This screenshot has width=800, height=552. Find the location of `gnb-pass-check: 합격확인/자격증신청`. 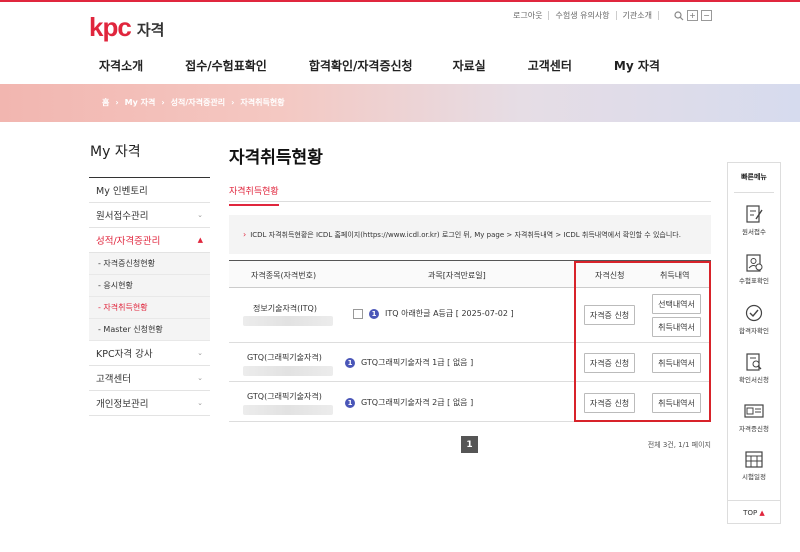

gnb-pass-check: 합격확인/자격증신청 is located at coordinates (361, 65).